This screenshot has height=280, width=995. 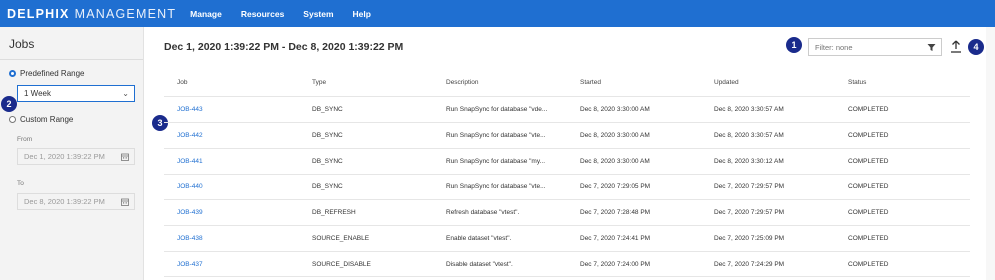 What do you see at coordinates (12, 119) in the screenshot?
I see `custom-range-radio` at bounding box center [12, 119].